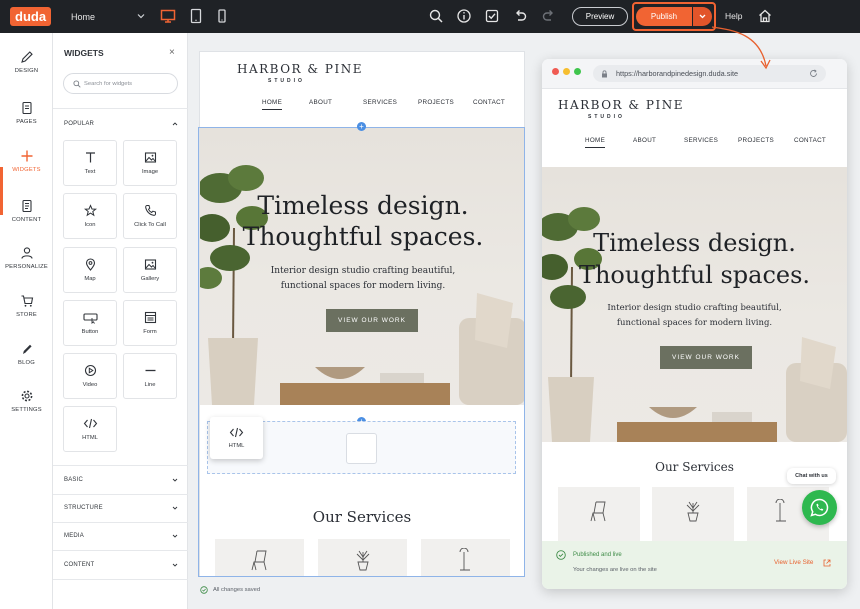 The height and width of the screenshot is (609, 860). I want to click on widget-line: Line, so click(150, 376).